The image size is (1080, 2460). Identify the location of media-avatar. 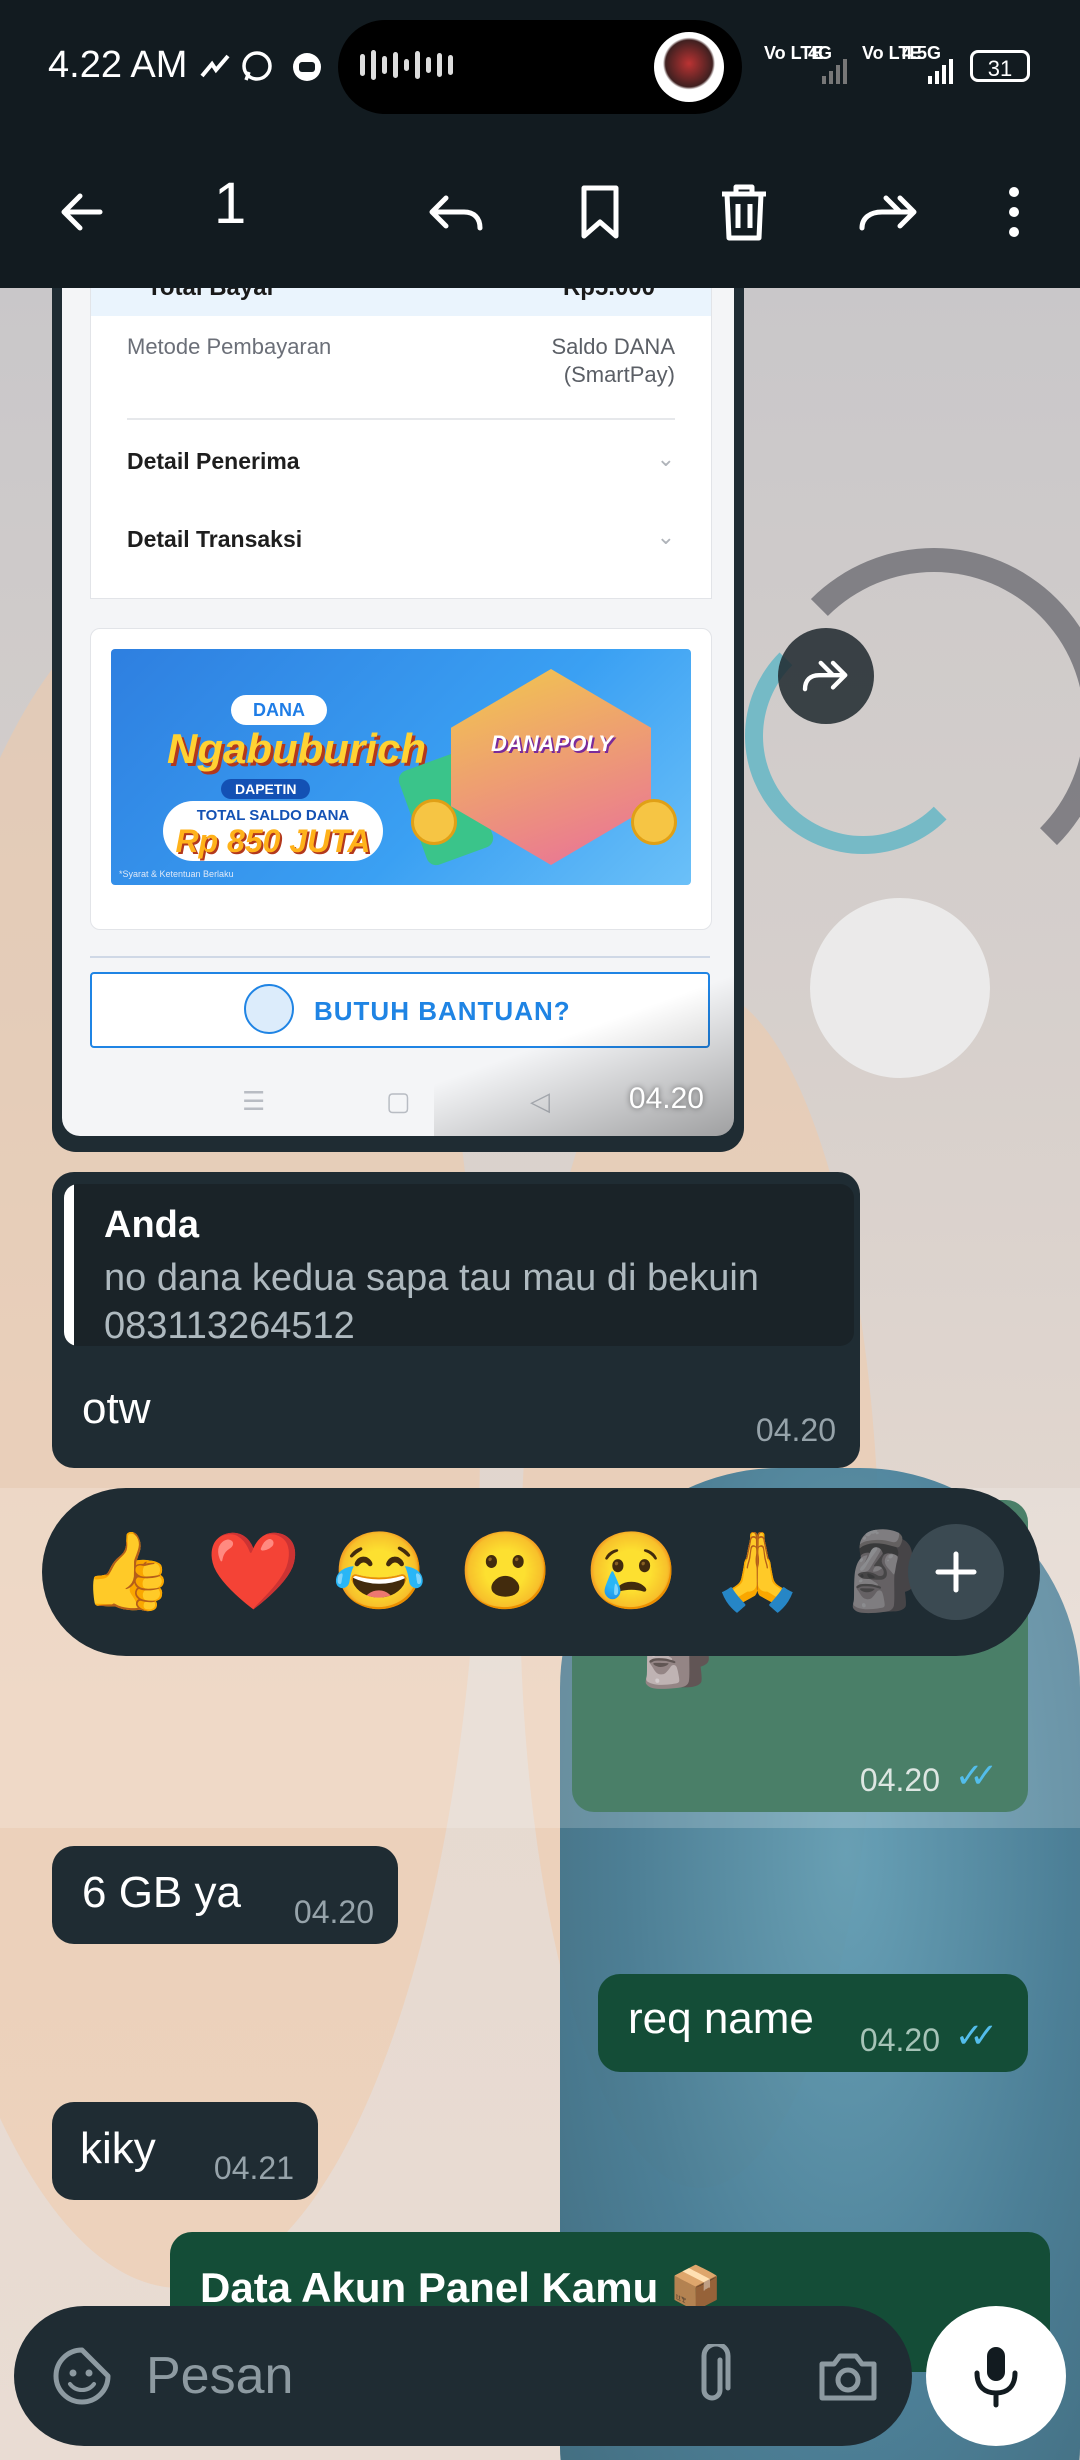
(689, 67).